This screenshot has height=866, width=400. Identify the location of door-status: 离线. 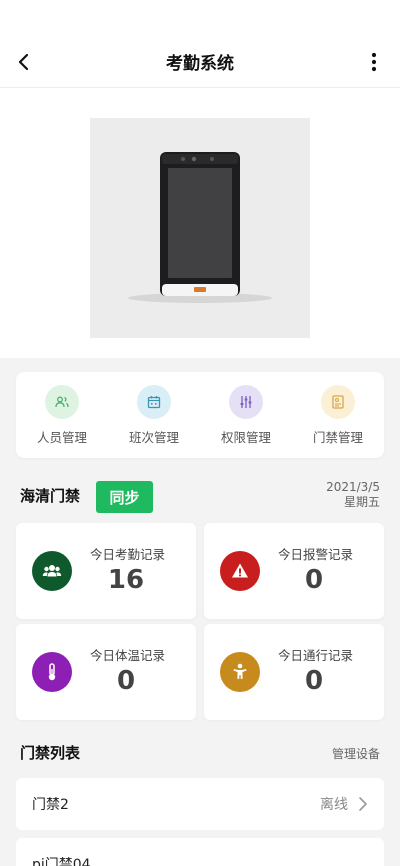
(334, 805).